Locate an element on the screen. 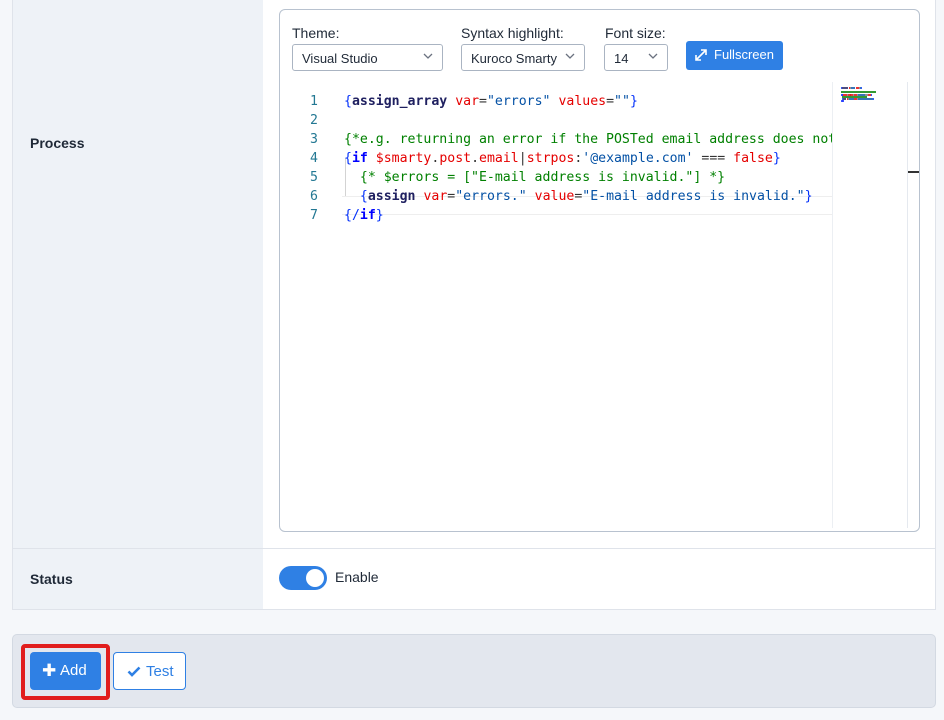 This screenshot has width=944, height=720. theme-label: Theme: is located at coordinates (316, 33).